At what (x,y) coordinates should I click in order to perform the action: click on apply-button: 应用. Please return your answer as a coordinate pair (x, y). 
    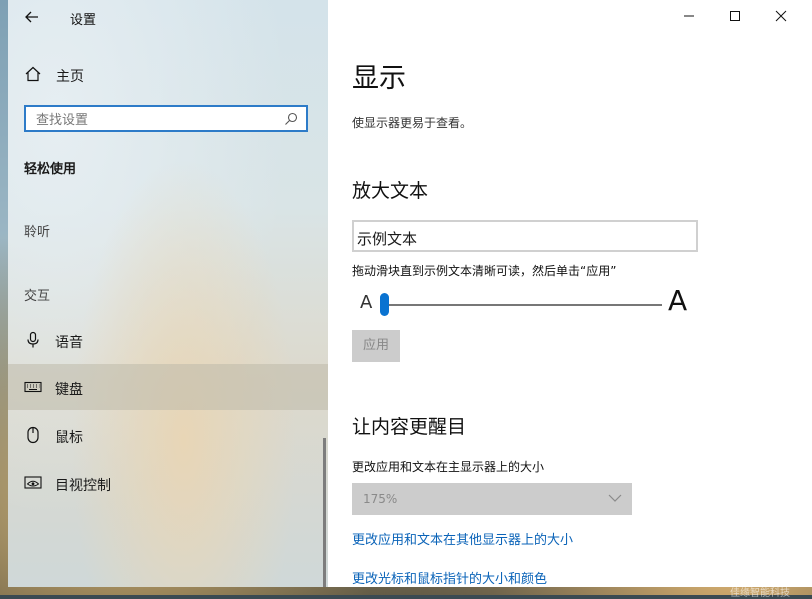
    Looking at the image, I should click on (376, 346).